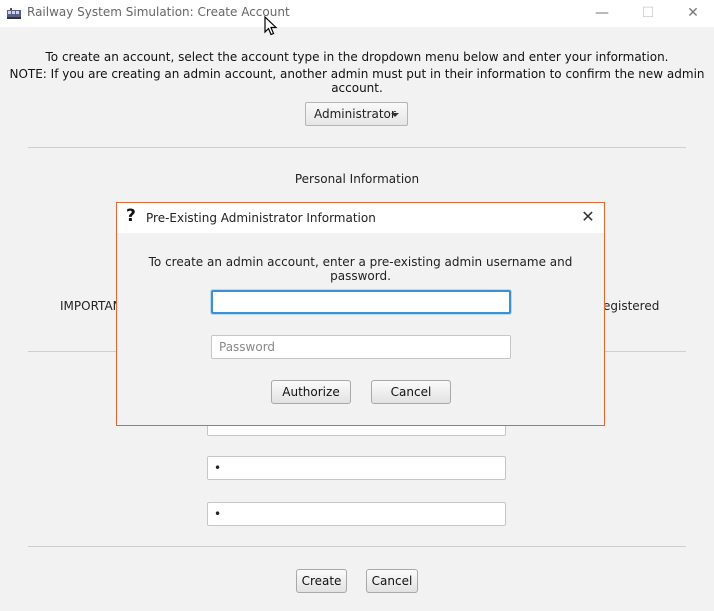 The image size is (714, 611). Describe the element at coordinates (392, 581) in the screenshot. I see `cancel-button: Cancel` at that location.